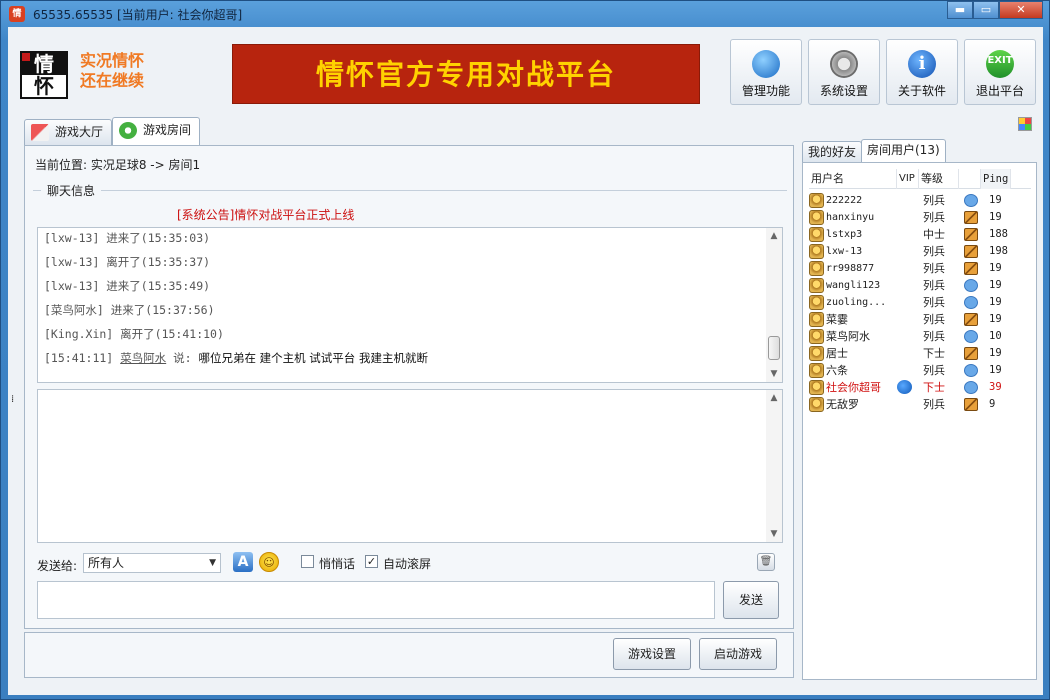  What do you see at coordinates (998, 251) in the screenshot?
I see `user-ping: 198` at bounding box center [998, 251].